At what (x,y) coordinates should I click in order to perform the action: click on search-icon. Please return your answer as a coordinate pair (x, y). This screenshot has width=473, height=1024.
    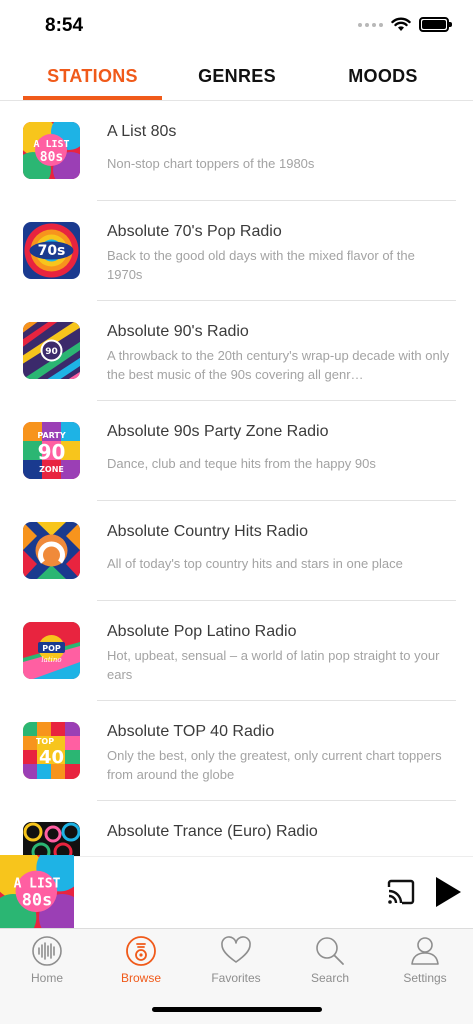
    Looking at the image, I should click on (330, 951).